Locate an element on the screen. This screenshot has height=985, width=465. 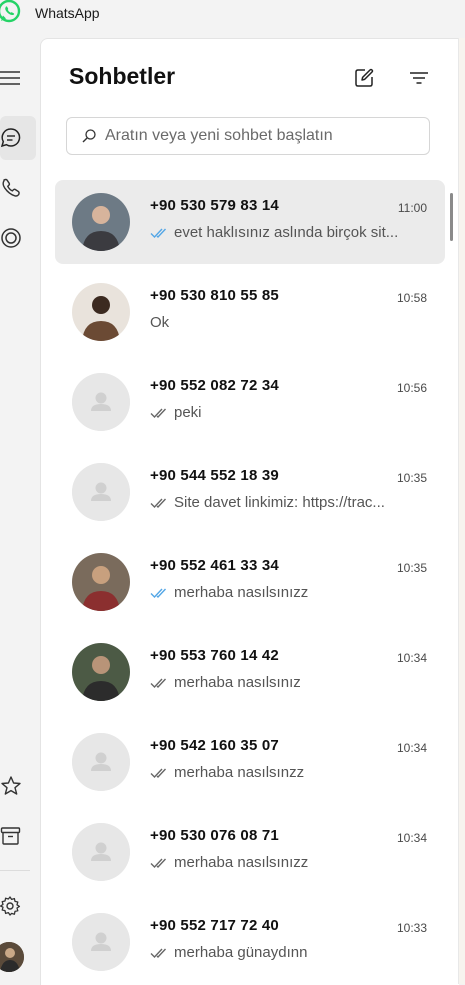
last-message: Ok is located at coordinates (285, 322).